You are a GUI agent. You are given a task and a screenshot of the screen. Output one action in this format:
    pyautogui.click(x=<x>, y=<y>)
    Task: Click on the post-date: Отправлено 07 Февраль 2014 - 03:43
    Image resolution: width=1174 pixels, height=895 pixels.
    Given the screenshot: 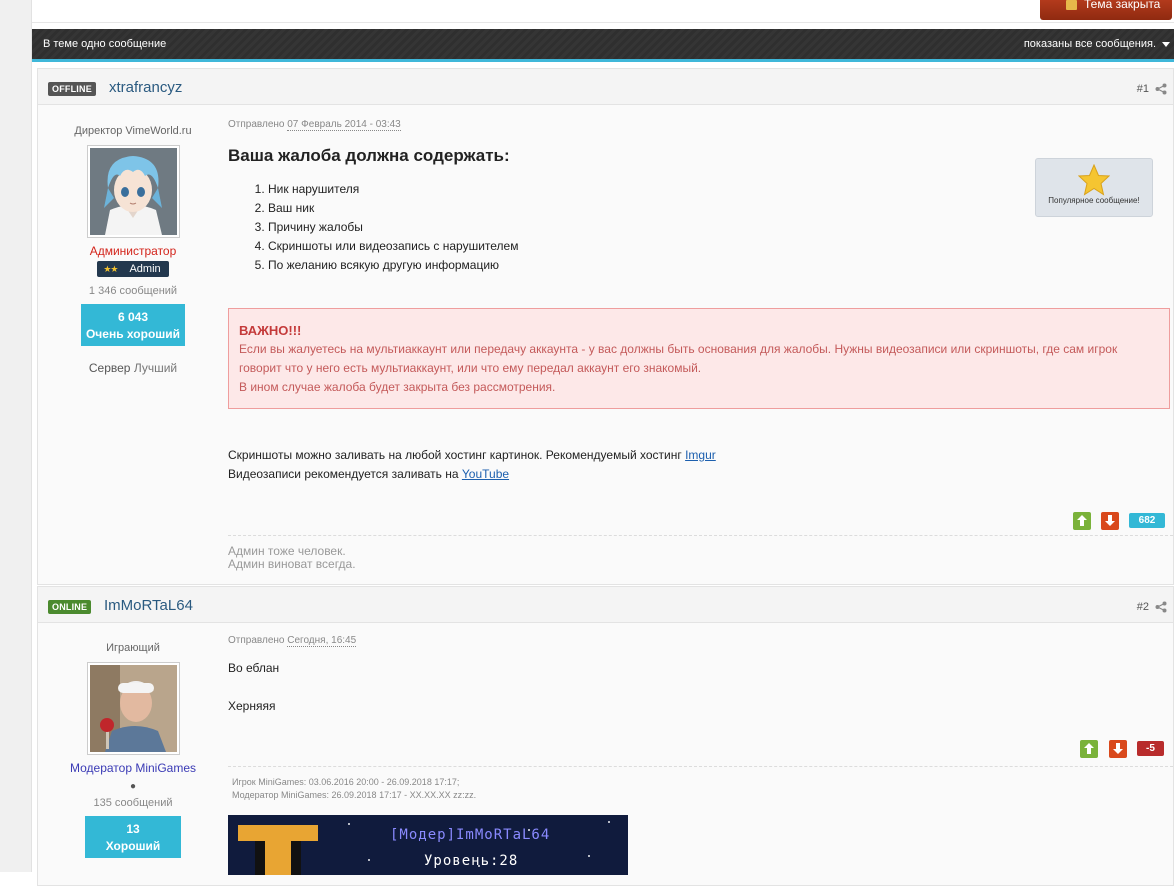 What is the action you would take?
    pyautogui.click(x=700, y=125)
    